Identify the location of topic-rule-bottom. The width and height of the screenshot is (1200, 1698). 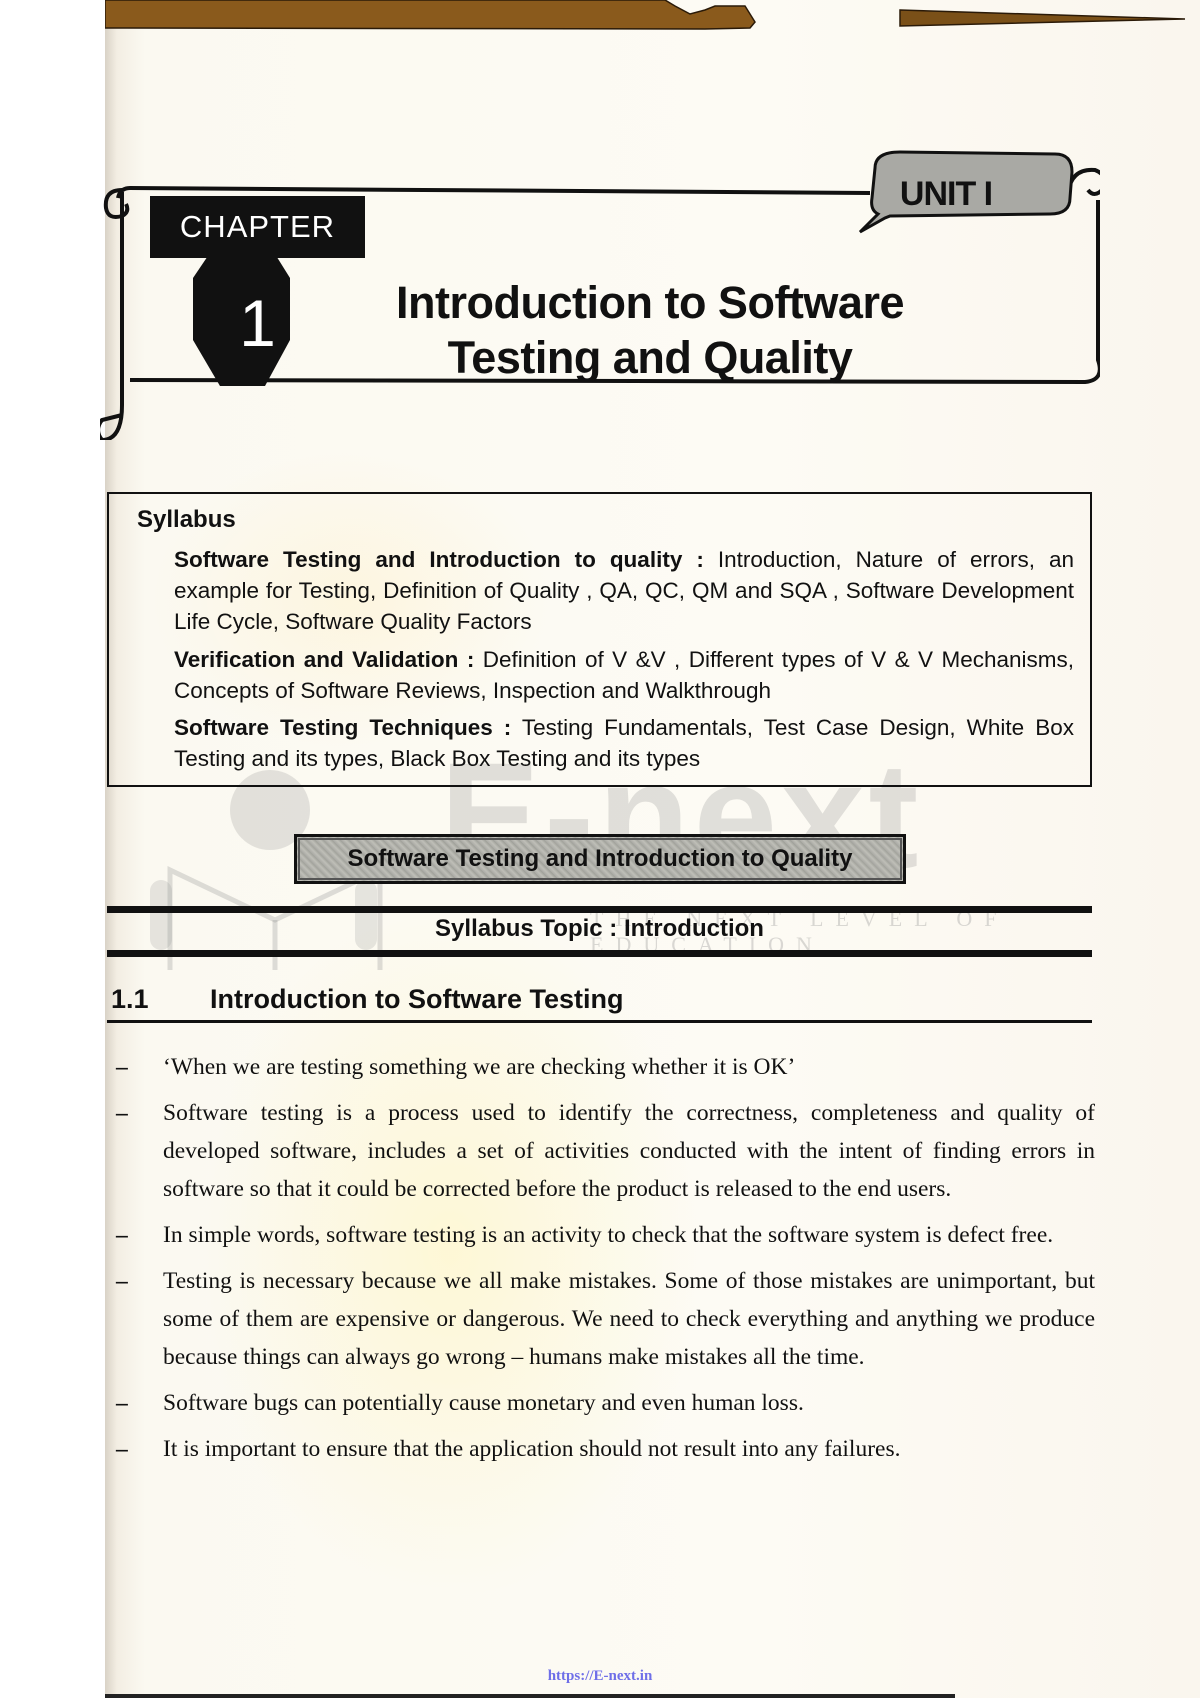
(599, 953).